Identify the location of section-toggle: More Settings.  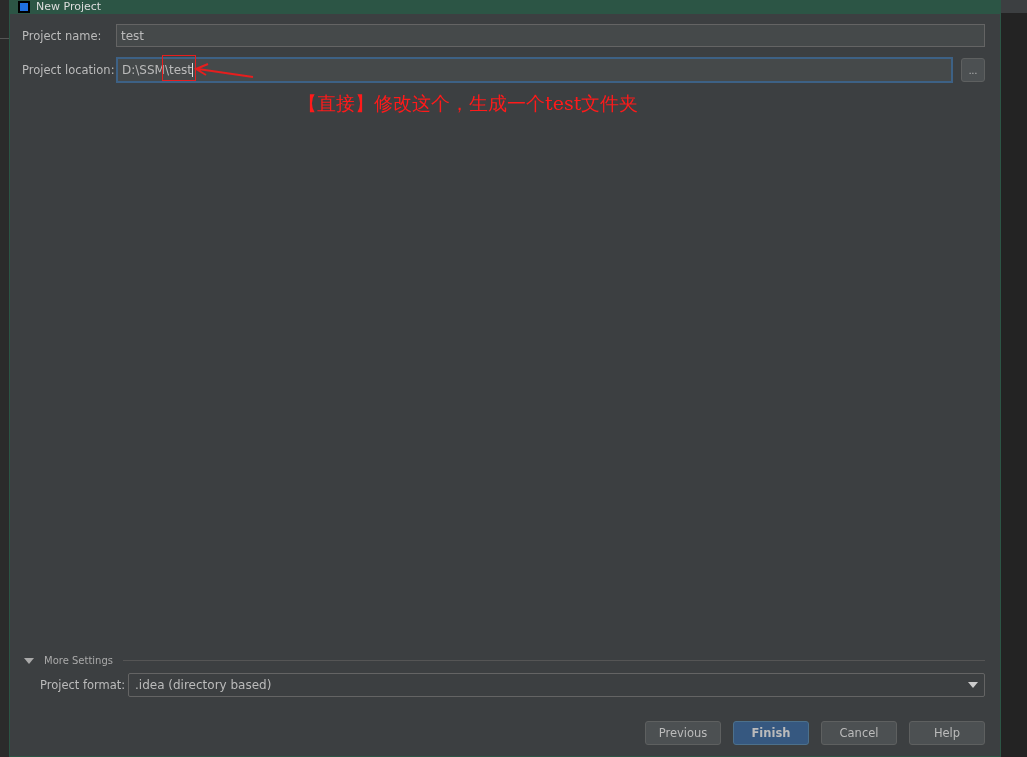
(78, 660).